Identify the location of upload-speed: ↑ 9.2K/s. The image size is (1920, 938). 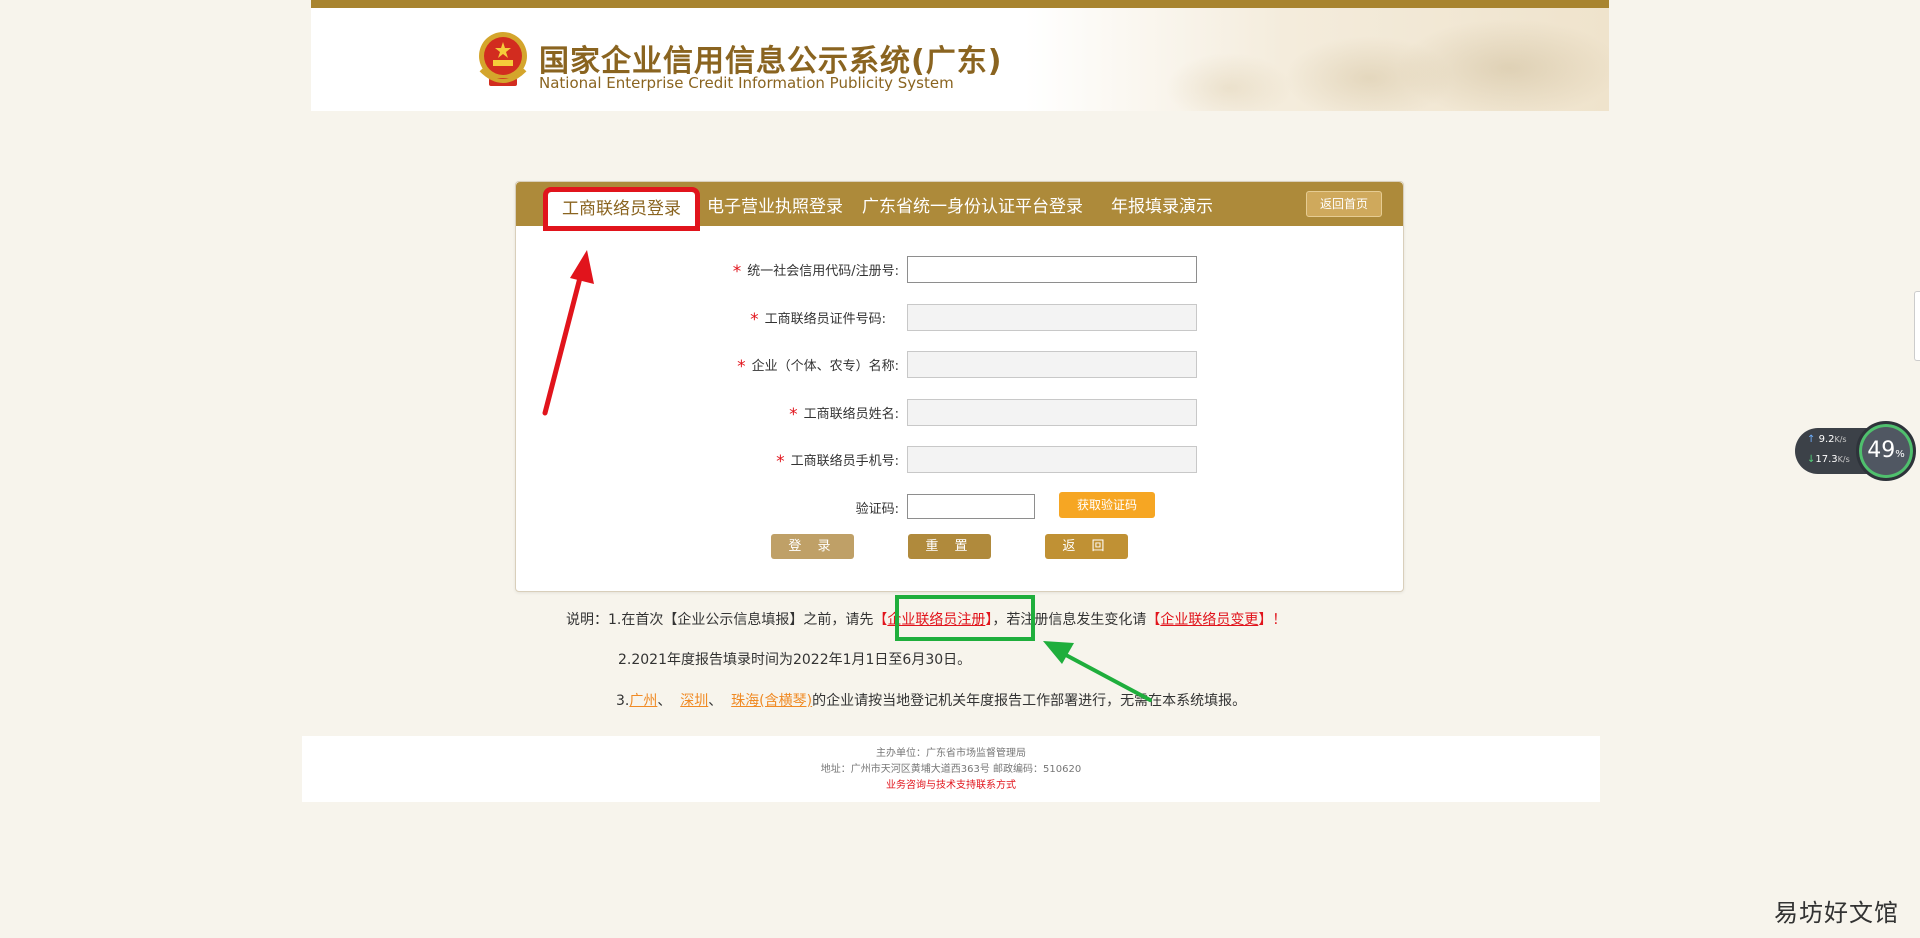
(1827, 439).